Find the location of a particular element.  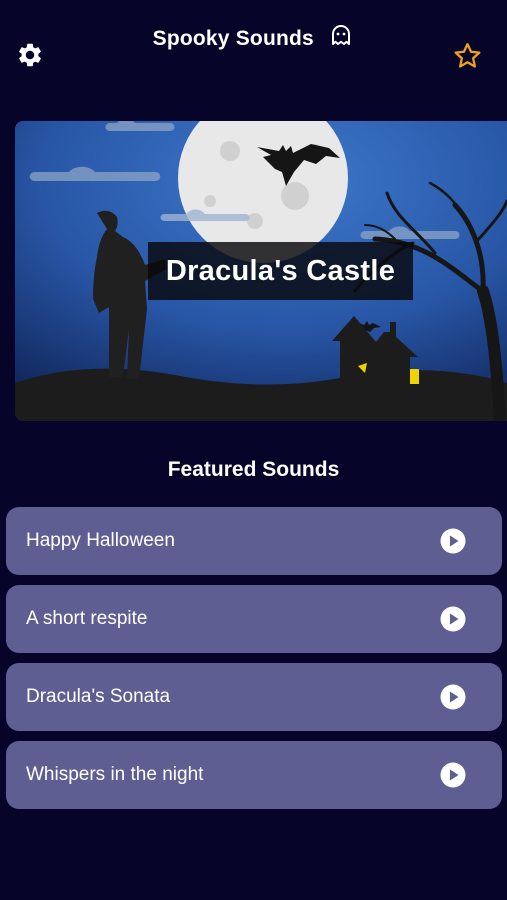

app-title: Spooky Sounds is located at coordinates (233, 38).